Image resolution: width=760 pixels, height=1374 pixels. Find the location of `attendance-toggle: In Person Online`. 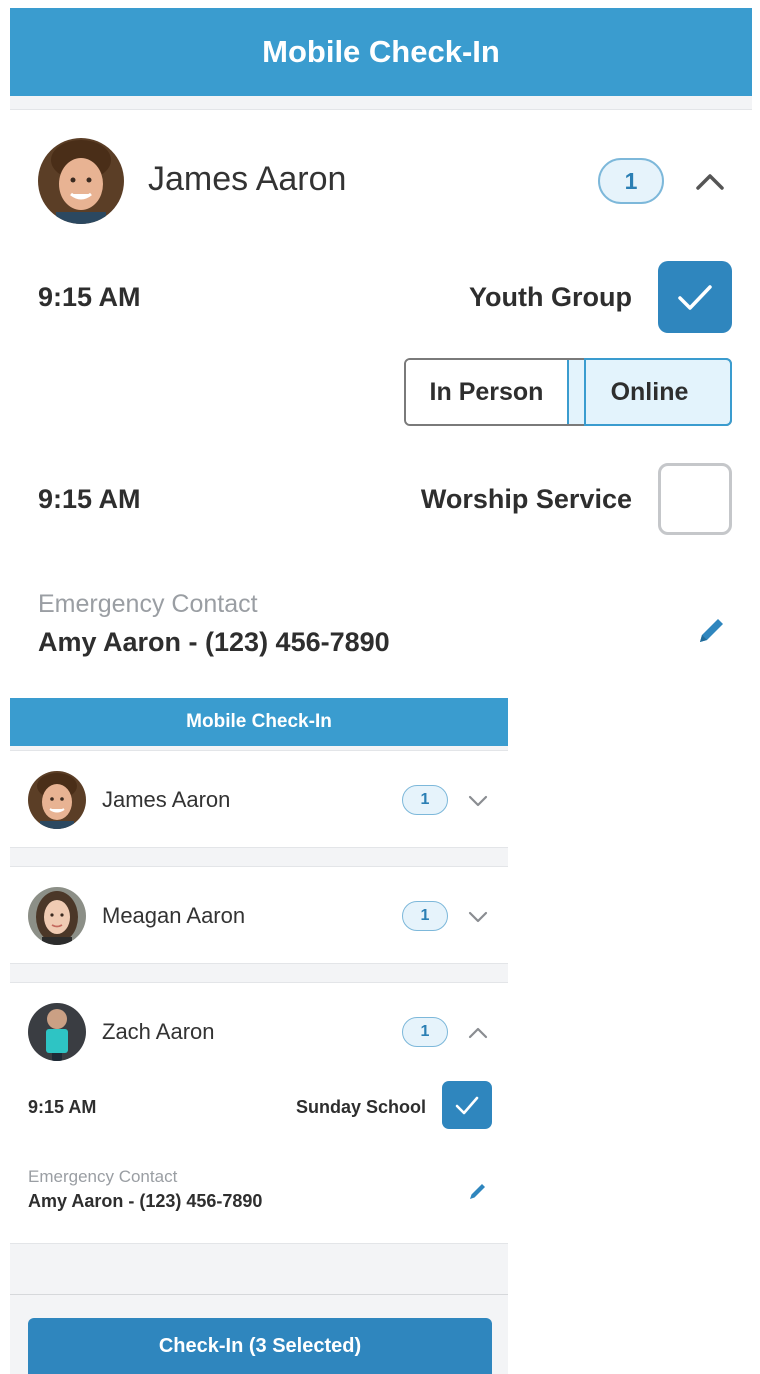

attendance-toggle: In Person Online is located at coordinates (568, 392).